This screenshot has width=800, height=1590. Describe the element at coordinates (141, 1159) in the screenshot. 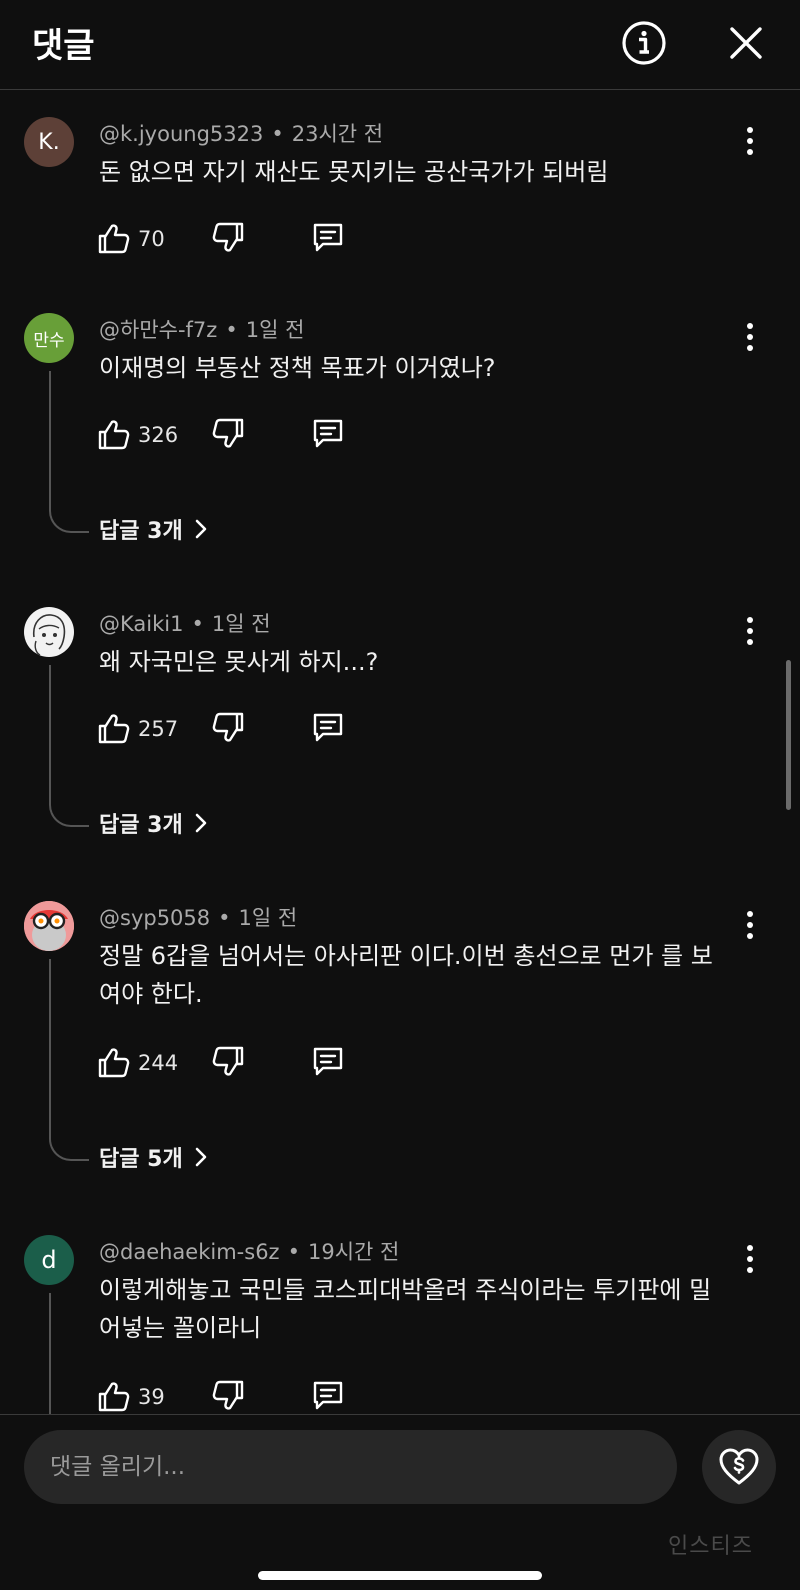

I see `replies-count-label: 답글 5개` at that location.